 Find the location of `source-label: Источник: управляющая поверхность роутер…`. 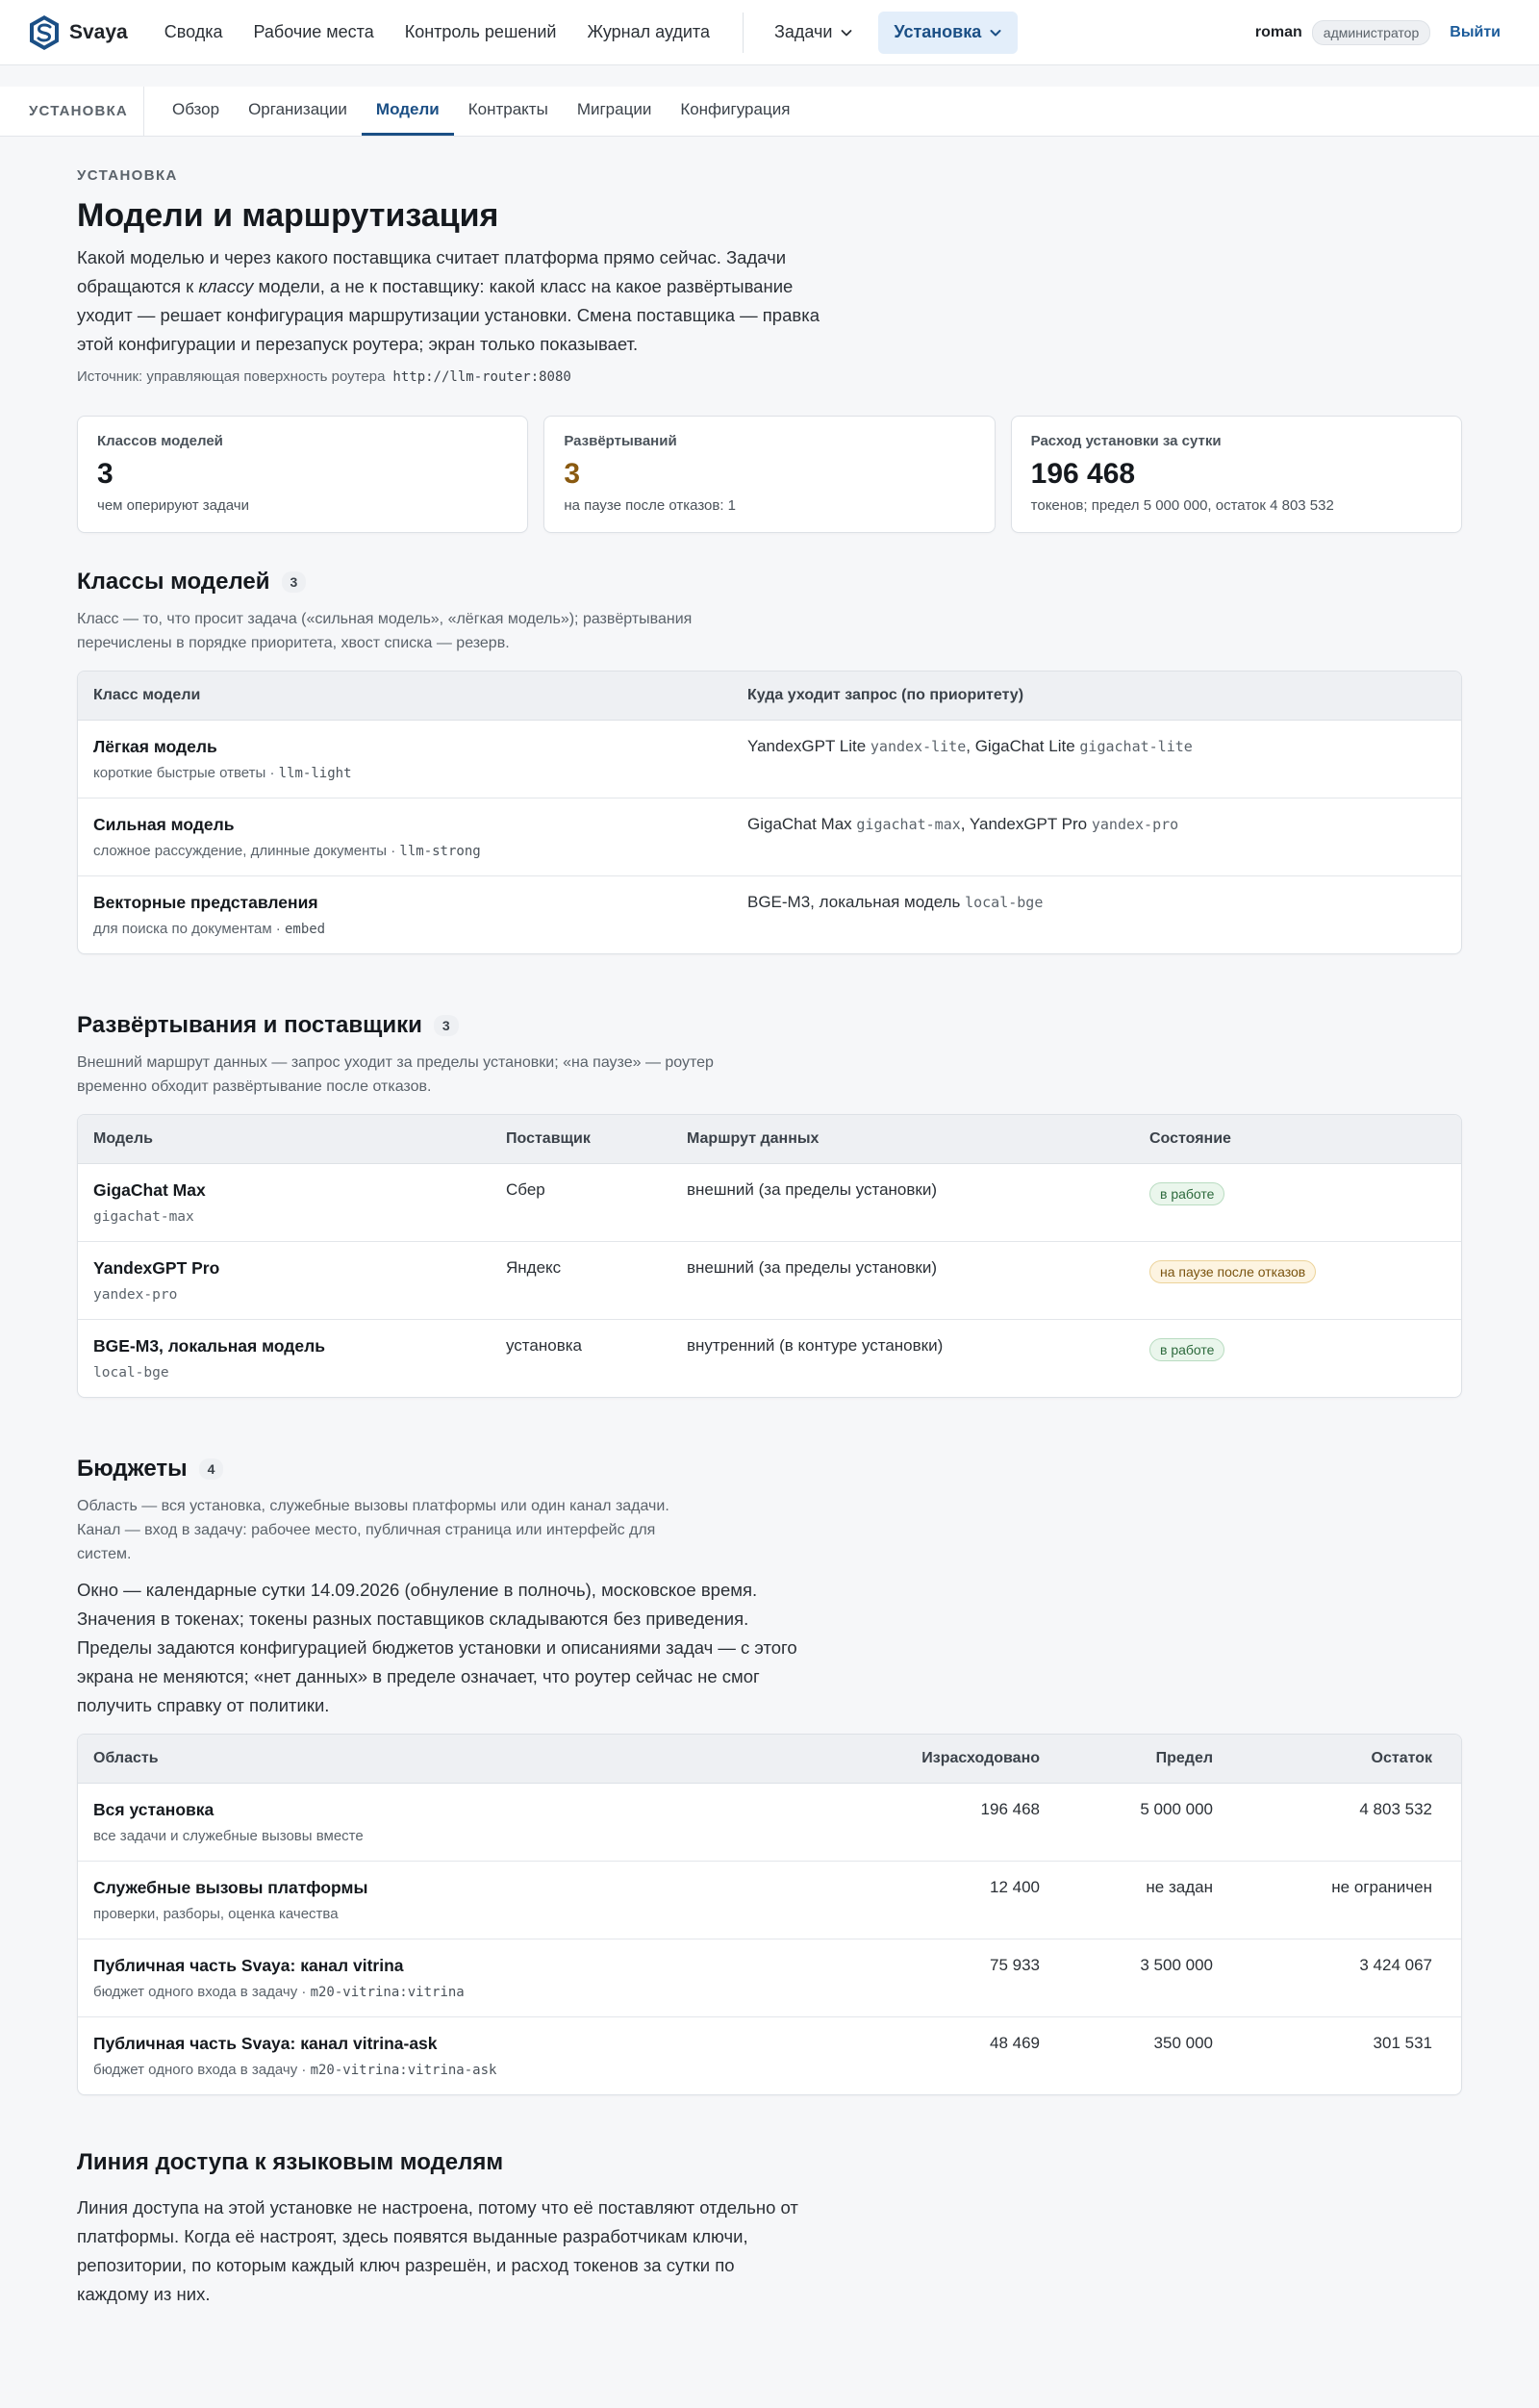

source-label: Источник: управляющая поверхность роутер… is located at coordinates (231, 376).